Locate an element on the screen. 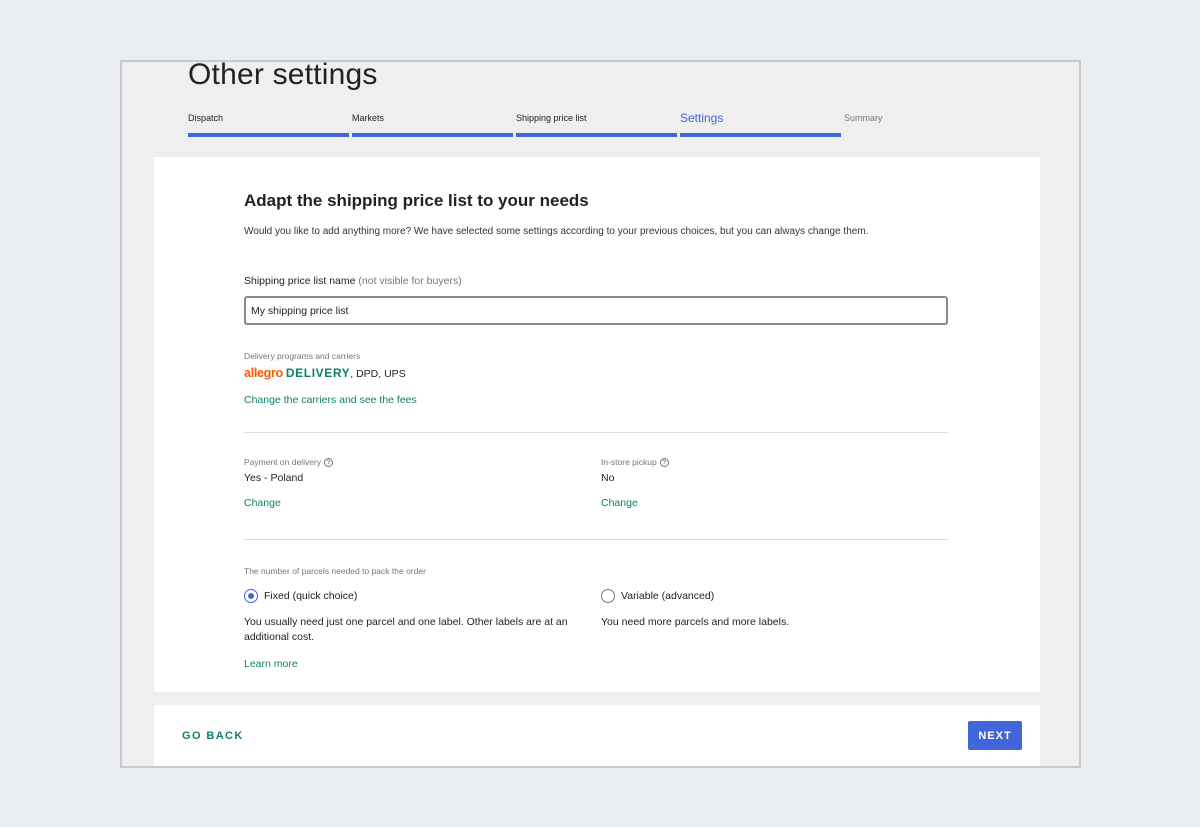  step-label: Summary is located at coordinates (863, 118).